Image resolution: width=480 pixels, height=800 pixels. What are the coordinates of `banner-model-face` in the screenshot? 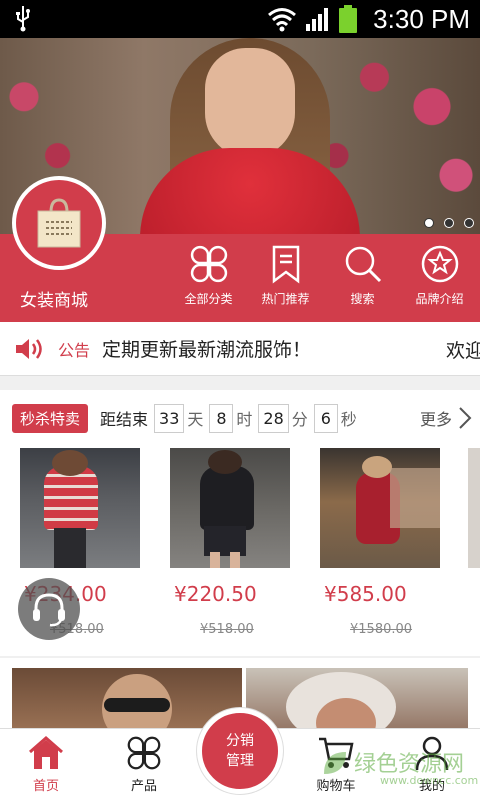 It's located at (250, 103).